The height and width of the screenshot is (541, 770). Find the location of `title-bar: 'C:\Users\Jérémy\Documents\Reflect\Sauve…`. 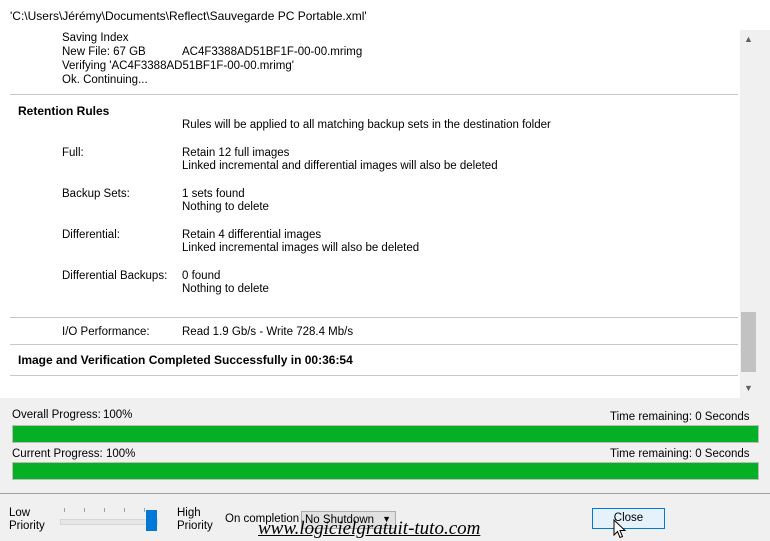

title-bar: 'C:\Users\Jérémy\Documents\Reflect\Sauve… is located at coordinates (385, 15).